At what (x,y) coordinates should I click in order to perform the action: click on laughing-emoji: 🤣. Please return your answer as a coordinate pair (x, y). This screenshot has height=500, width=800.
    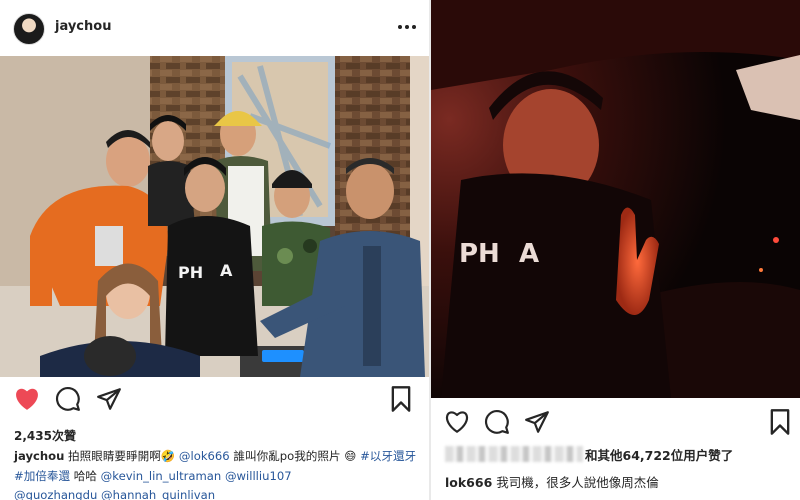
    Looking at the image, I should click on (168, 456).